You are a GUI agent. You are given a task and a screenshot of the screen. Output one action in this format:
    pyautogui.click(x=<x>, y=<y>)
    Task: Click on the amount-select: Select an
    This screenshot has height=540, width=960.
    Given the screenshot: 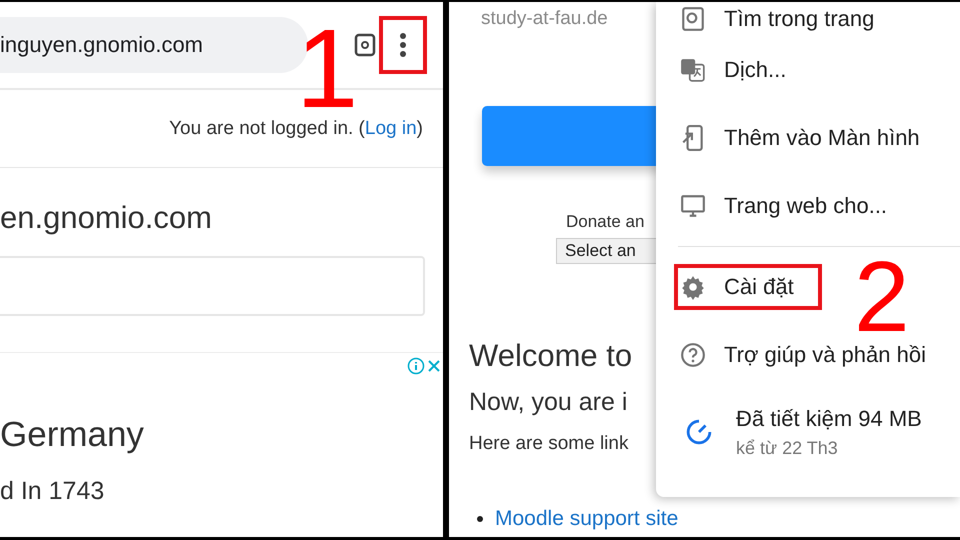 What is the action you would take?
    pyautogui.click(x=606, y=251)
    